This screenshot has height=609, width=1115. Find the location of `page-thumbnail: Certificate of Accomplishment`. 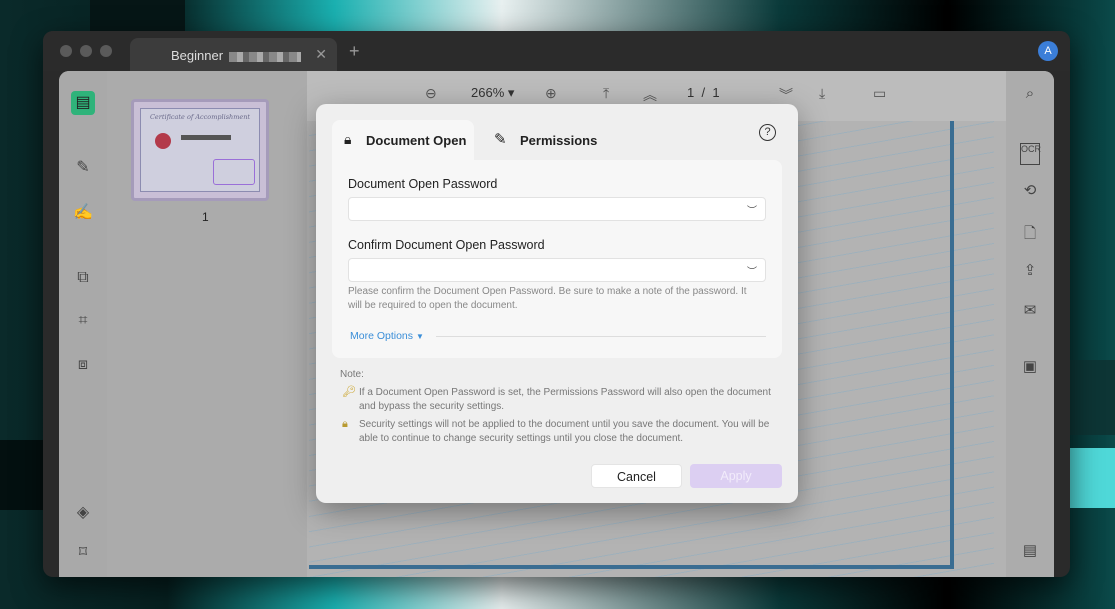

page-thumbnail: Certificate of Accomplishment is located at coordinates (200, 150).